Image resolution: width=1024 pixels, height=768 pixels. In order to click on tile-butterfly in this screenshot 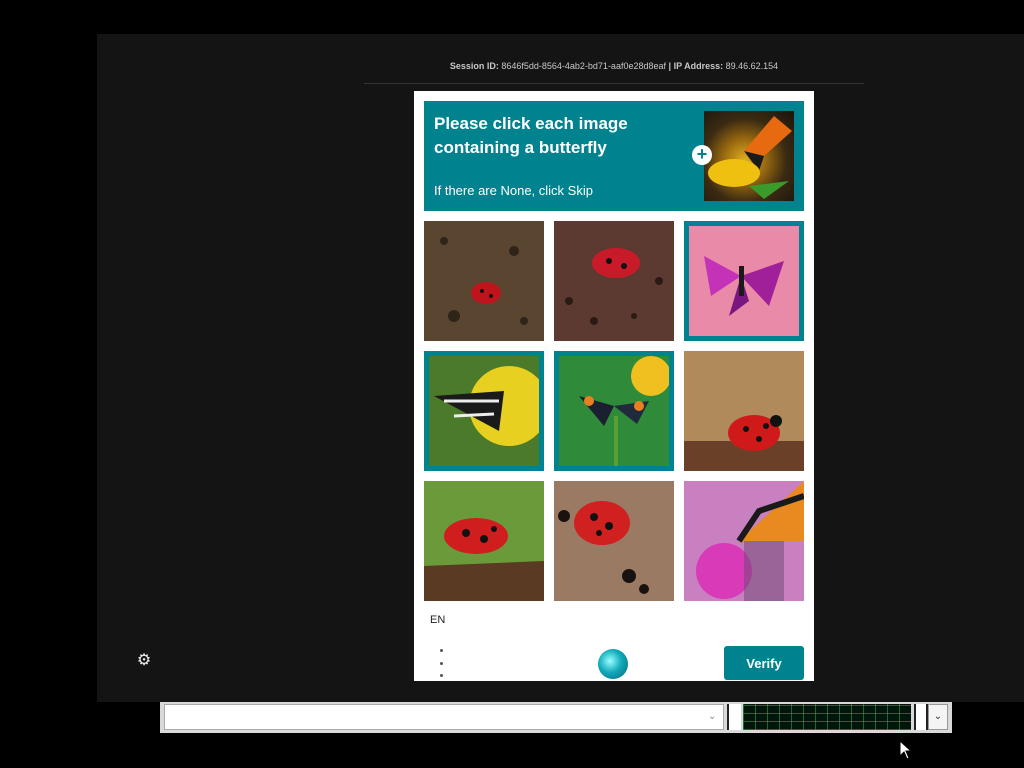, I will do `click(744, 541)`.